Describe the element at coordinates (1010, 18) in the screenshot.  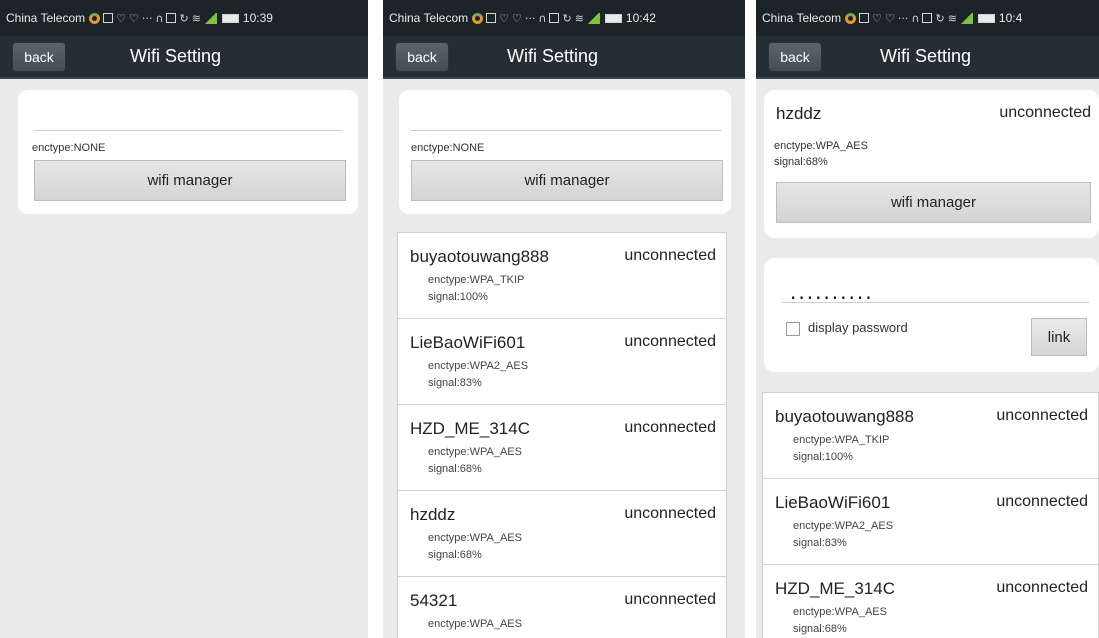
I see `clock: 10:4` at that location.